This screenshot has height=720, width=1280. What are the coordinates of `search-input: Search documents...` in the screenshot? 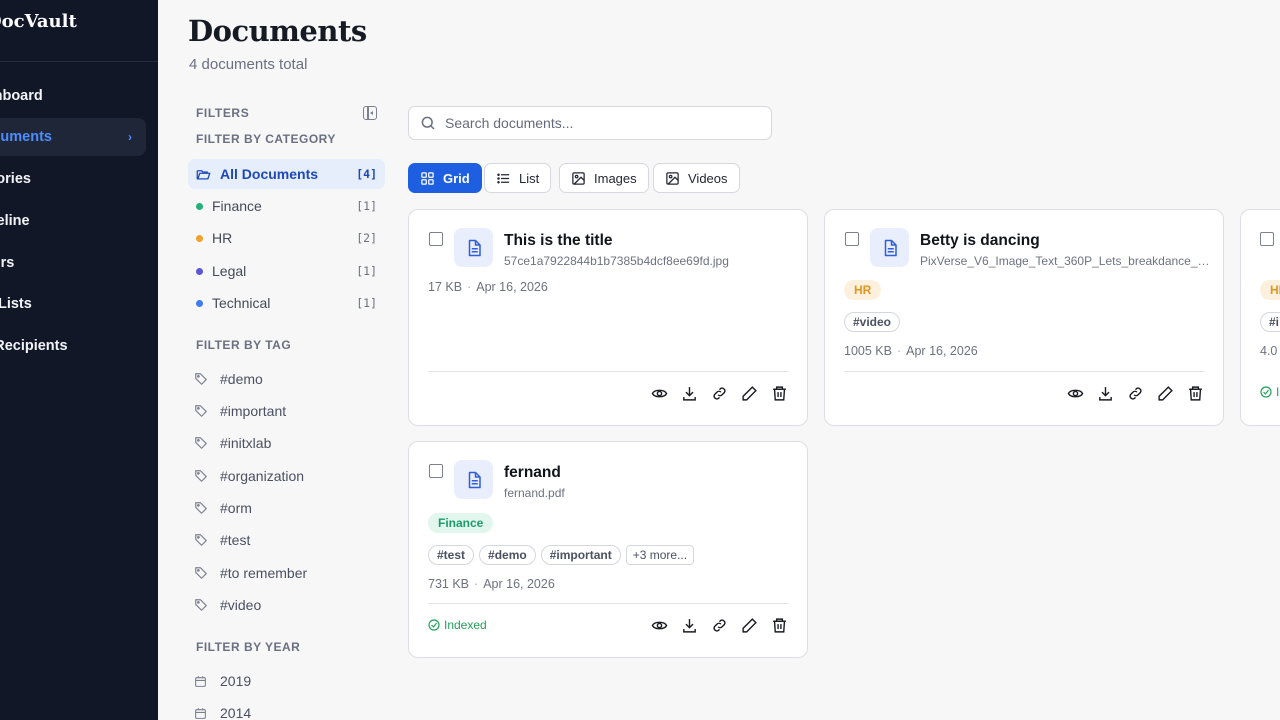 It's located at (590, 123).